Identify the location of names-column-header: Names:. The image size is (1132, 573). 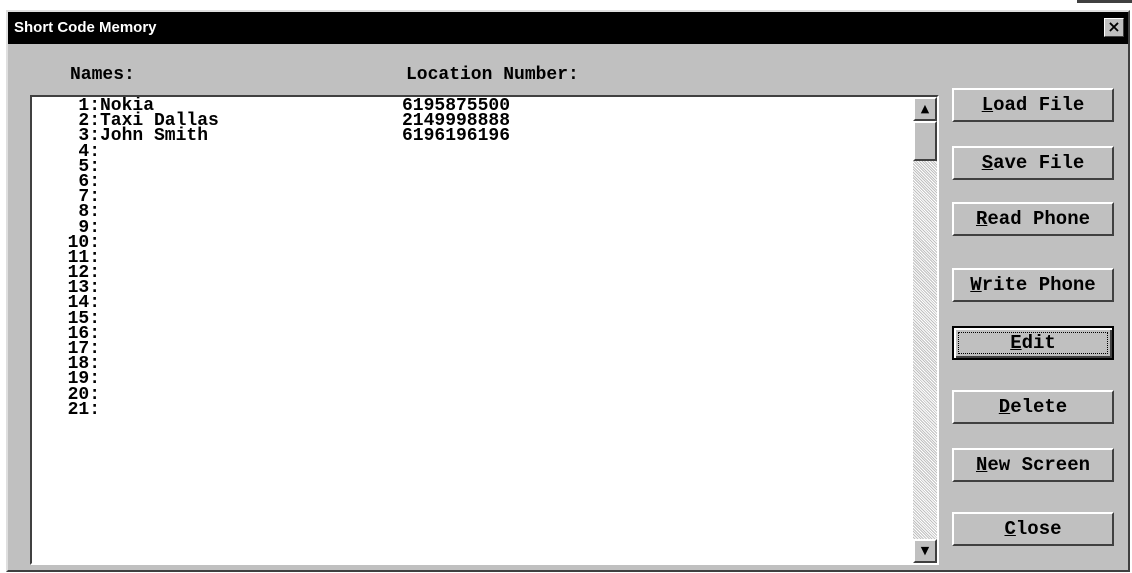
(102, 75).